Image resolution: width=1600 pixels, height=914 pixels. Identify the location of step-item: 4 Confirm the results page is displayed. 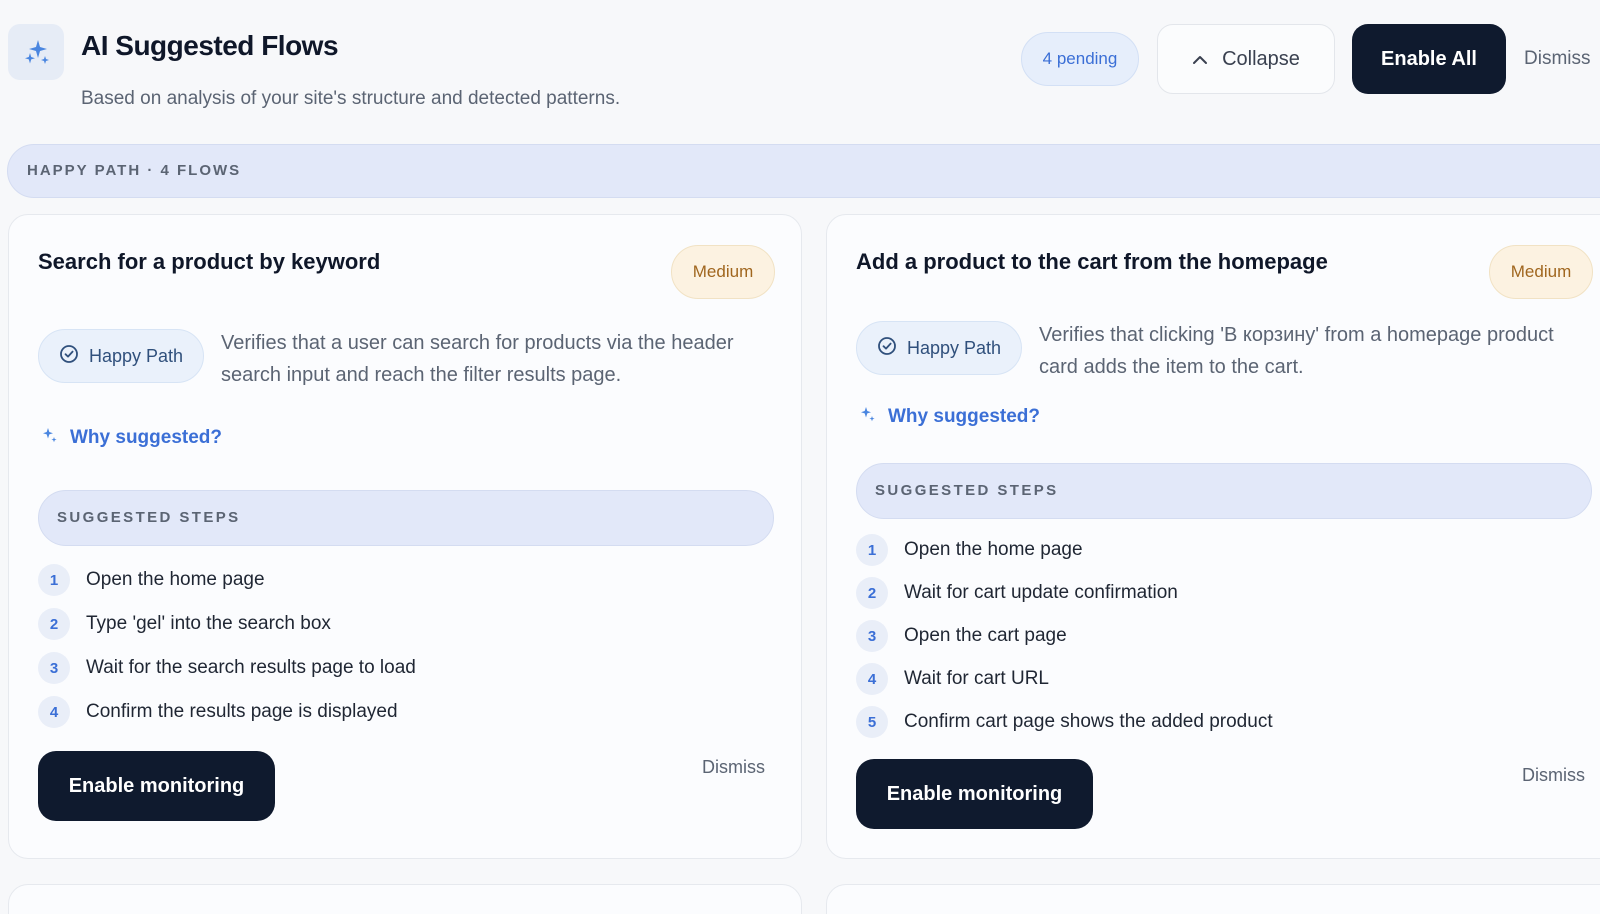
(218, 712).